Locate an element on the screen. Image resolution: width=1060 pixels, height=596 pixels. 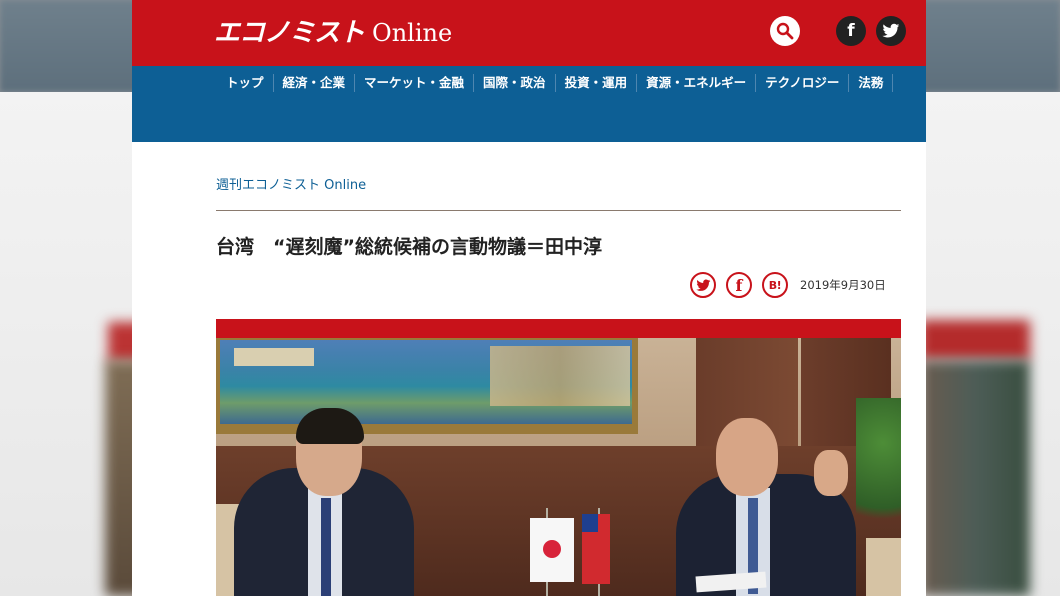
background-right-photo is located at coordinates (975, 478).